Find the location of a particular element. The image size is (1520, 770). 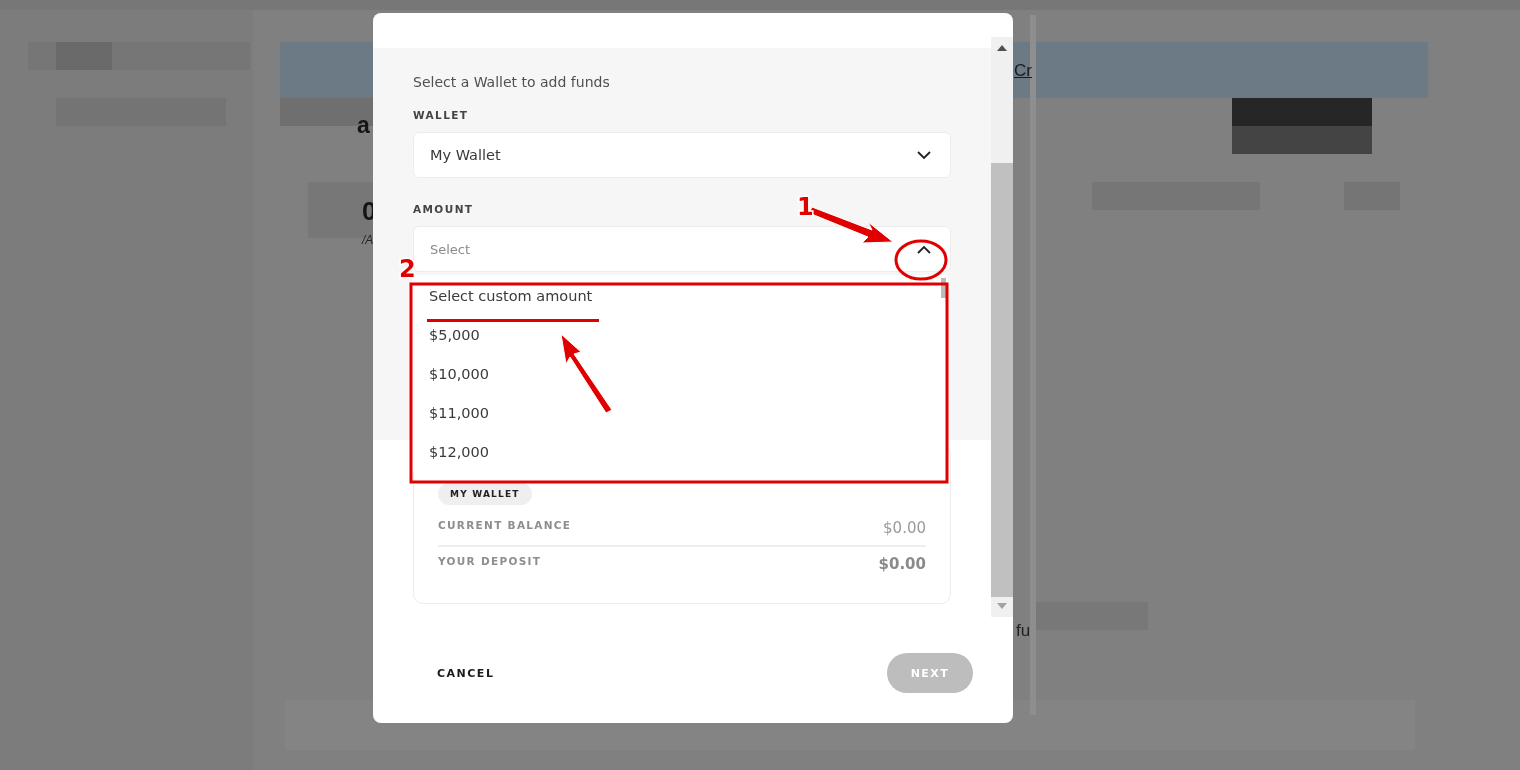

dropdown-option: $12,000 is located at coordinates (678, 451).